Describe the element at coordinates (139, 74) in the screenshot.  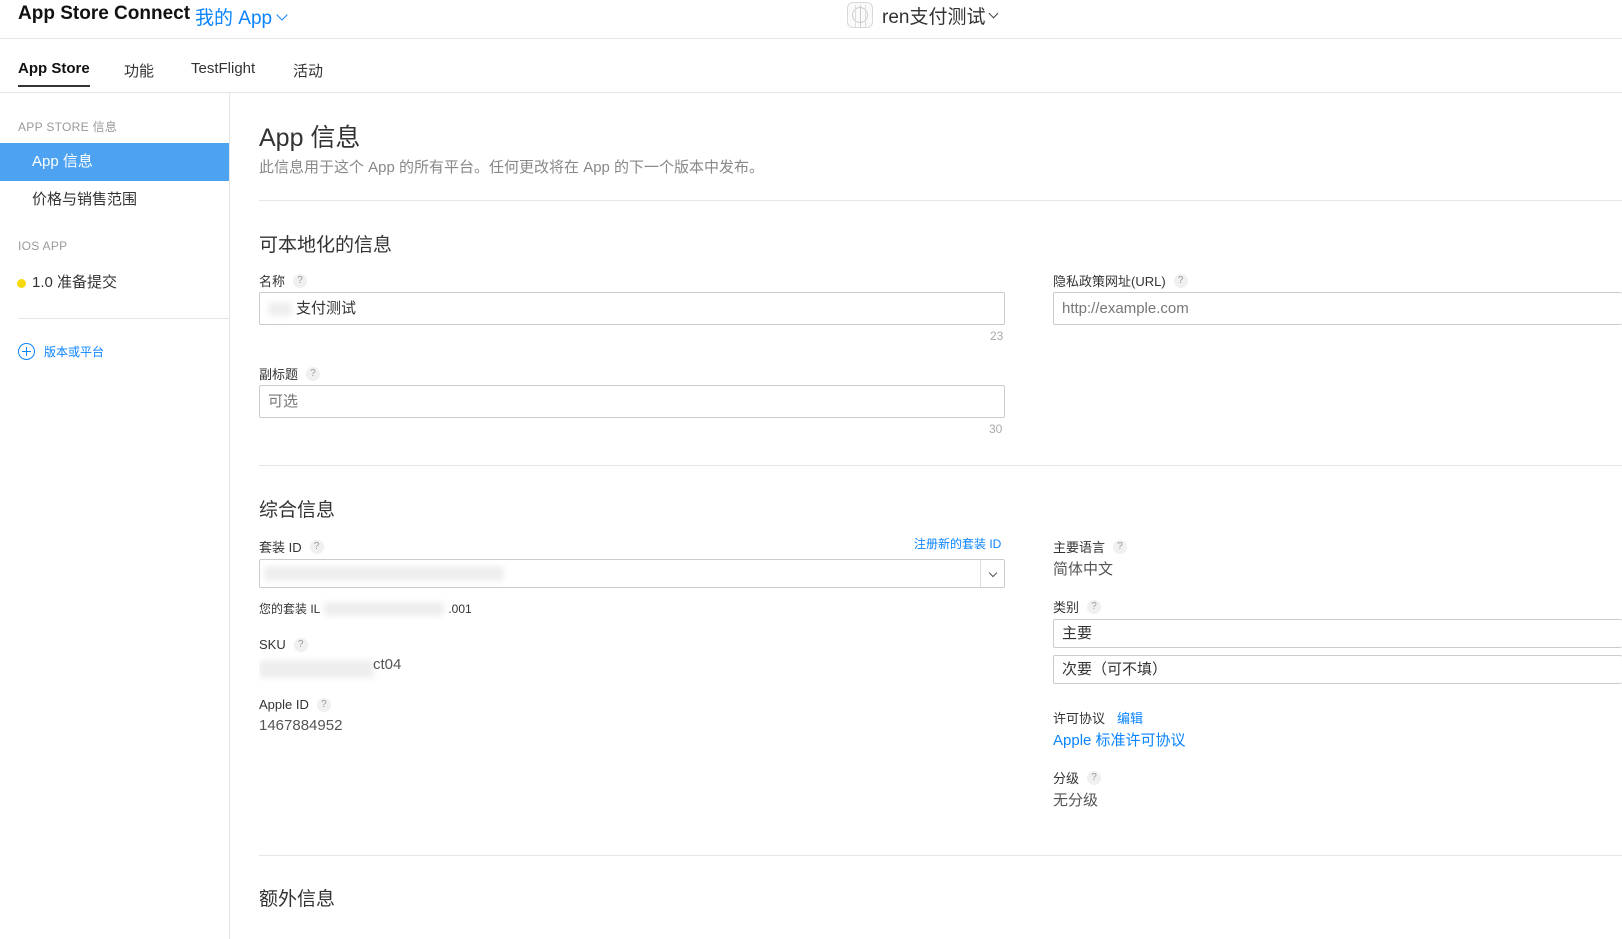
I see `tab-features: 功能` at that location.